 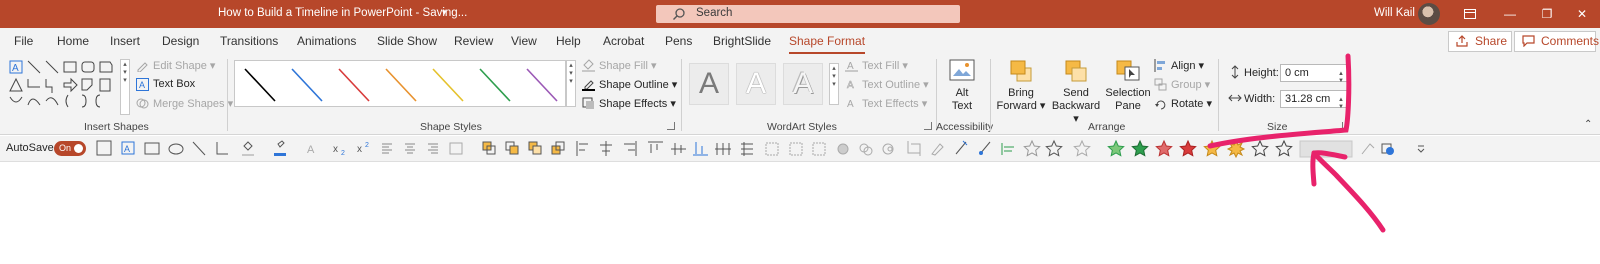 I want to click on edit-shape-icon, so click(x=142, y=67).